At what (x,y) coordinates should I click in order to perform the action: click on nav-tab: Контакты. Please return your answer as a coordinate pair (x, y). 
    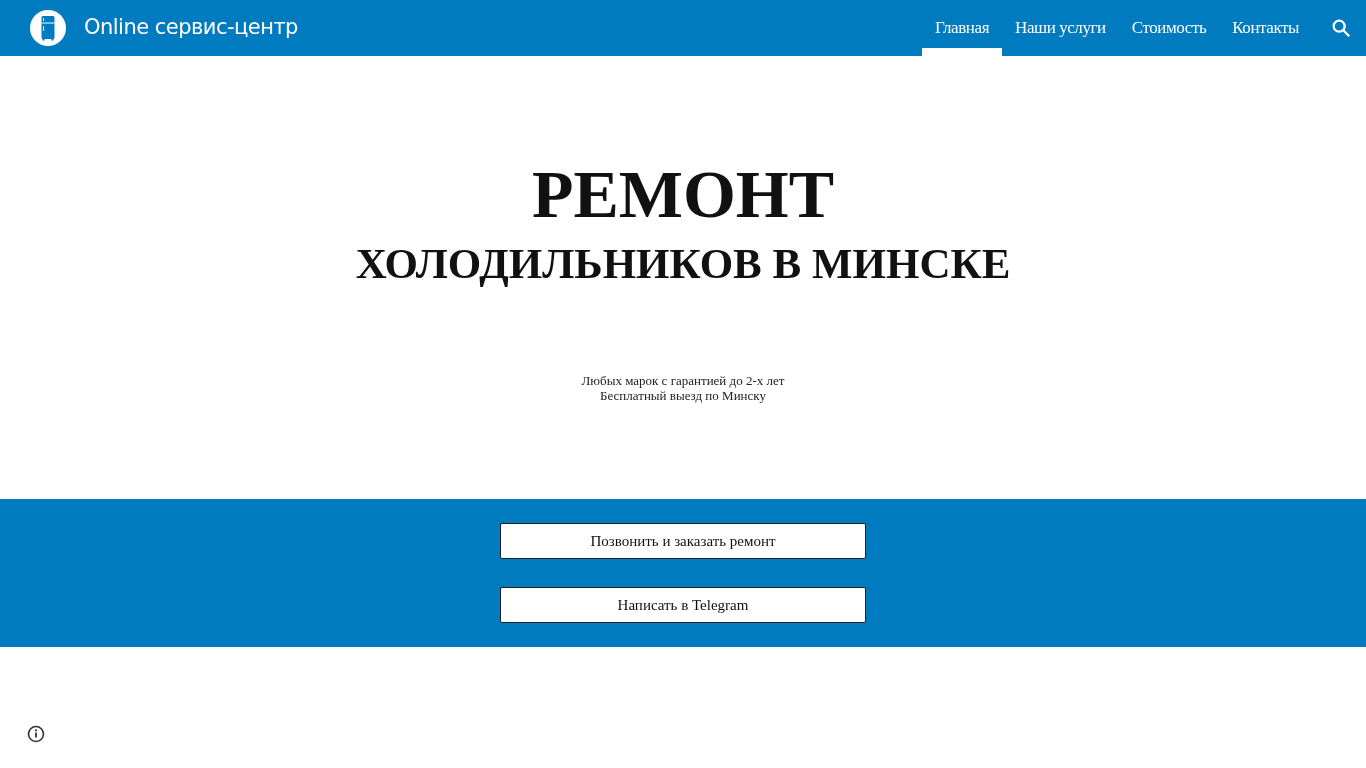
    Looking at the image, I should click on (1265, 28).